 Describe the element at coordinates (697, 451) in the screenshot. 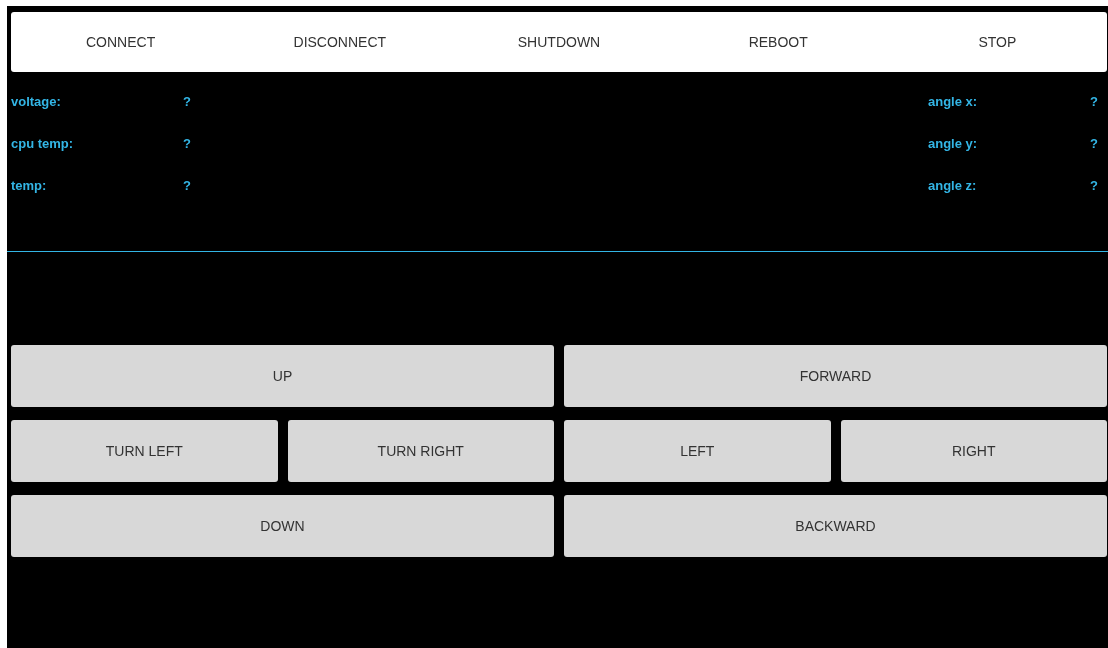

I see `control-button: LEFT` at that location.